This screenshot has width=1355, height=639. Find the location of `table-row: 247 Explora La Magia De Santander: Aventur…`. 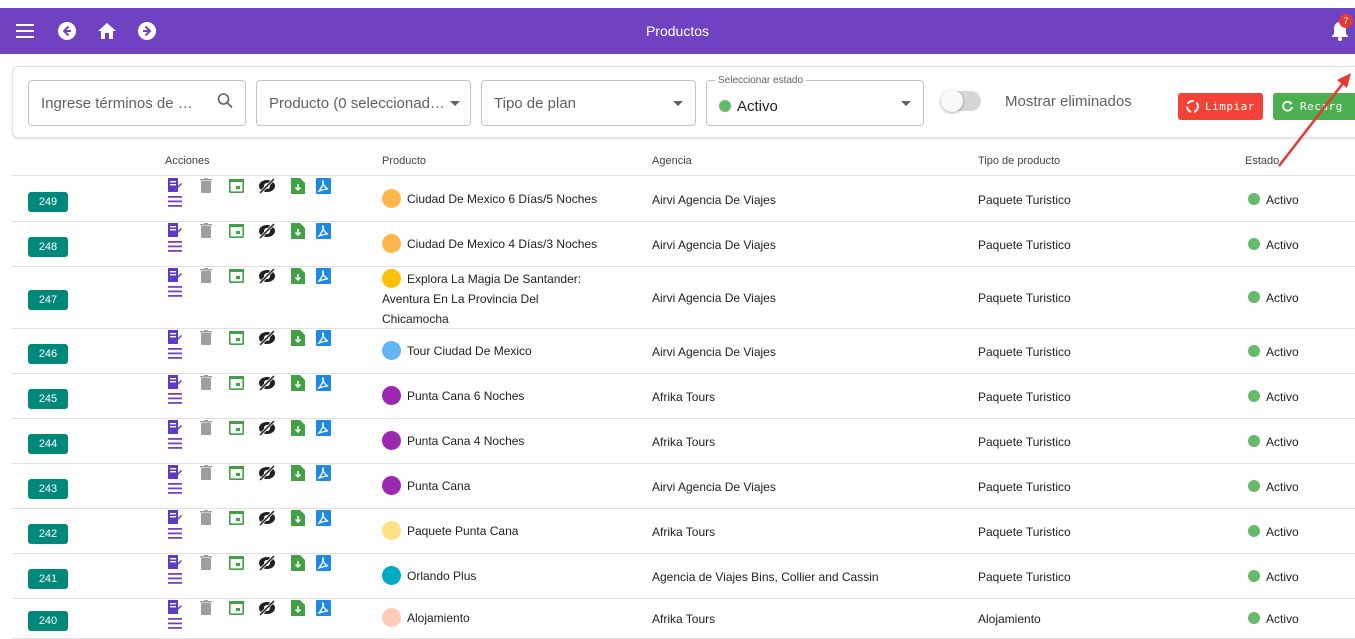

table-row: 247 Explora La Magia De Santander: Aventur… is located at coordinates (683, 298).